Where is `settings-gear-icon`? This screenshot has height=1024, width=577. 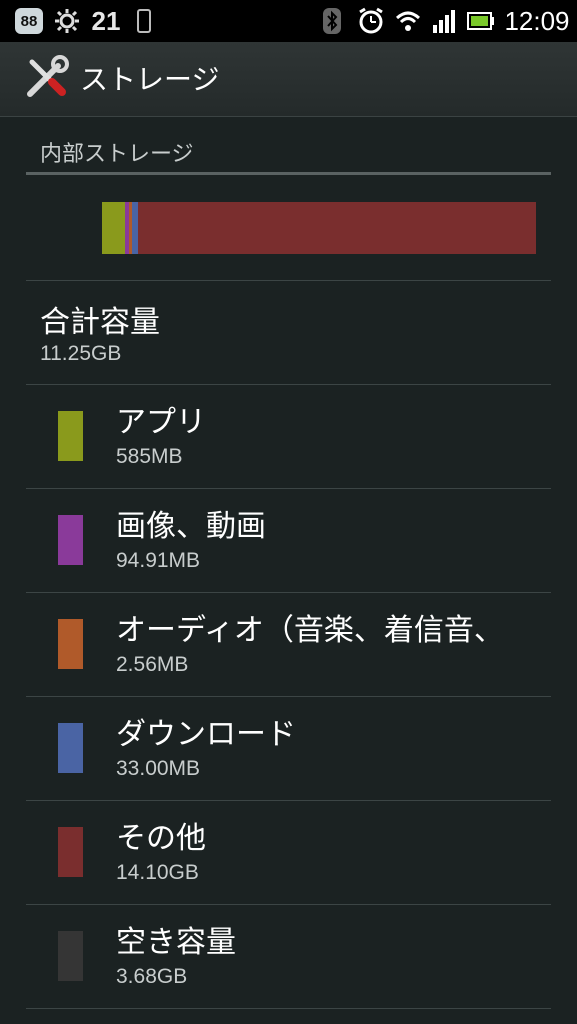
settings-gear-icon is located at coordinates (67, 21).